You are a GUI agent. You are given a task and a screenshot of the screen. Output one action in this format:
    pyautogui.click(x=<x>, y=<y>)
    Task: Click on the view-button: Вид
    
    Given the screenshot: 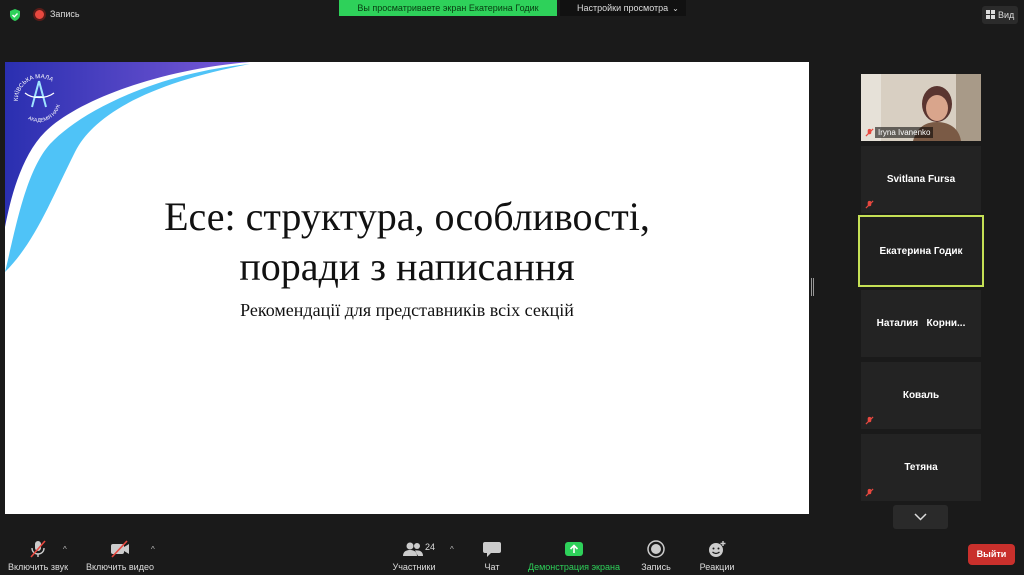 What is the action you would take?
    pyautogui.click(x=1000, y=15)
    